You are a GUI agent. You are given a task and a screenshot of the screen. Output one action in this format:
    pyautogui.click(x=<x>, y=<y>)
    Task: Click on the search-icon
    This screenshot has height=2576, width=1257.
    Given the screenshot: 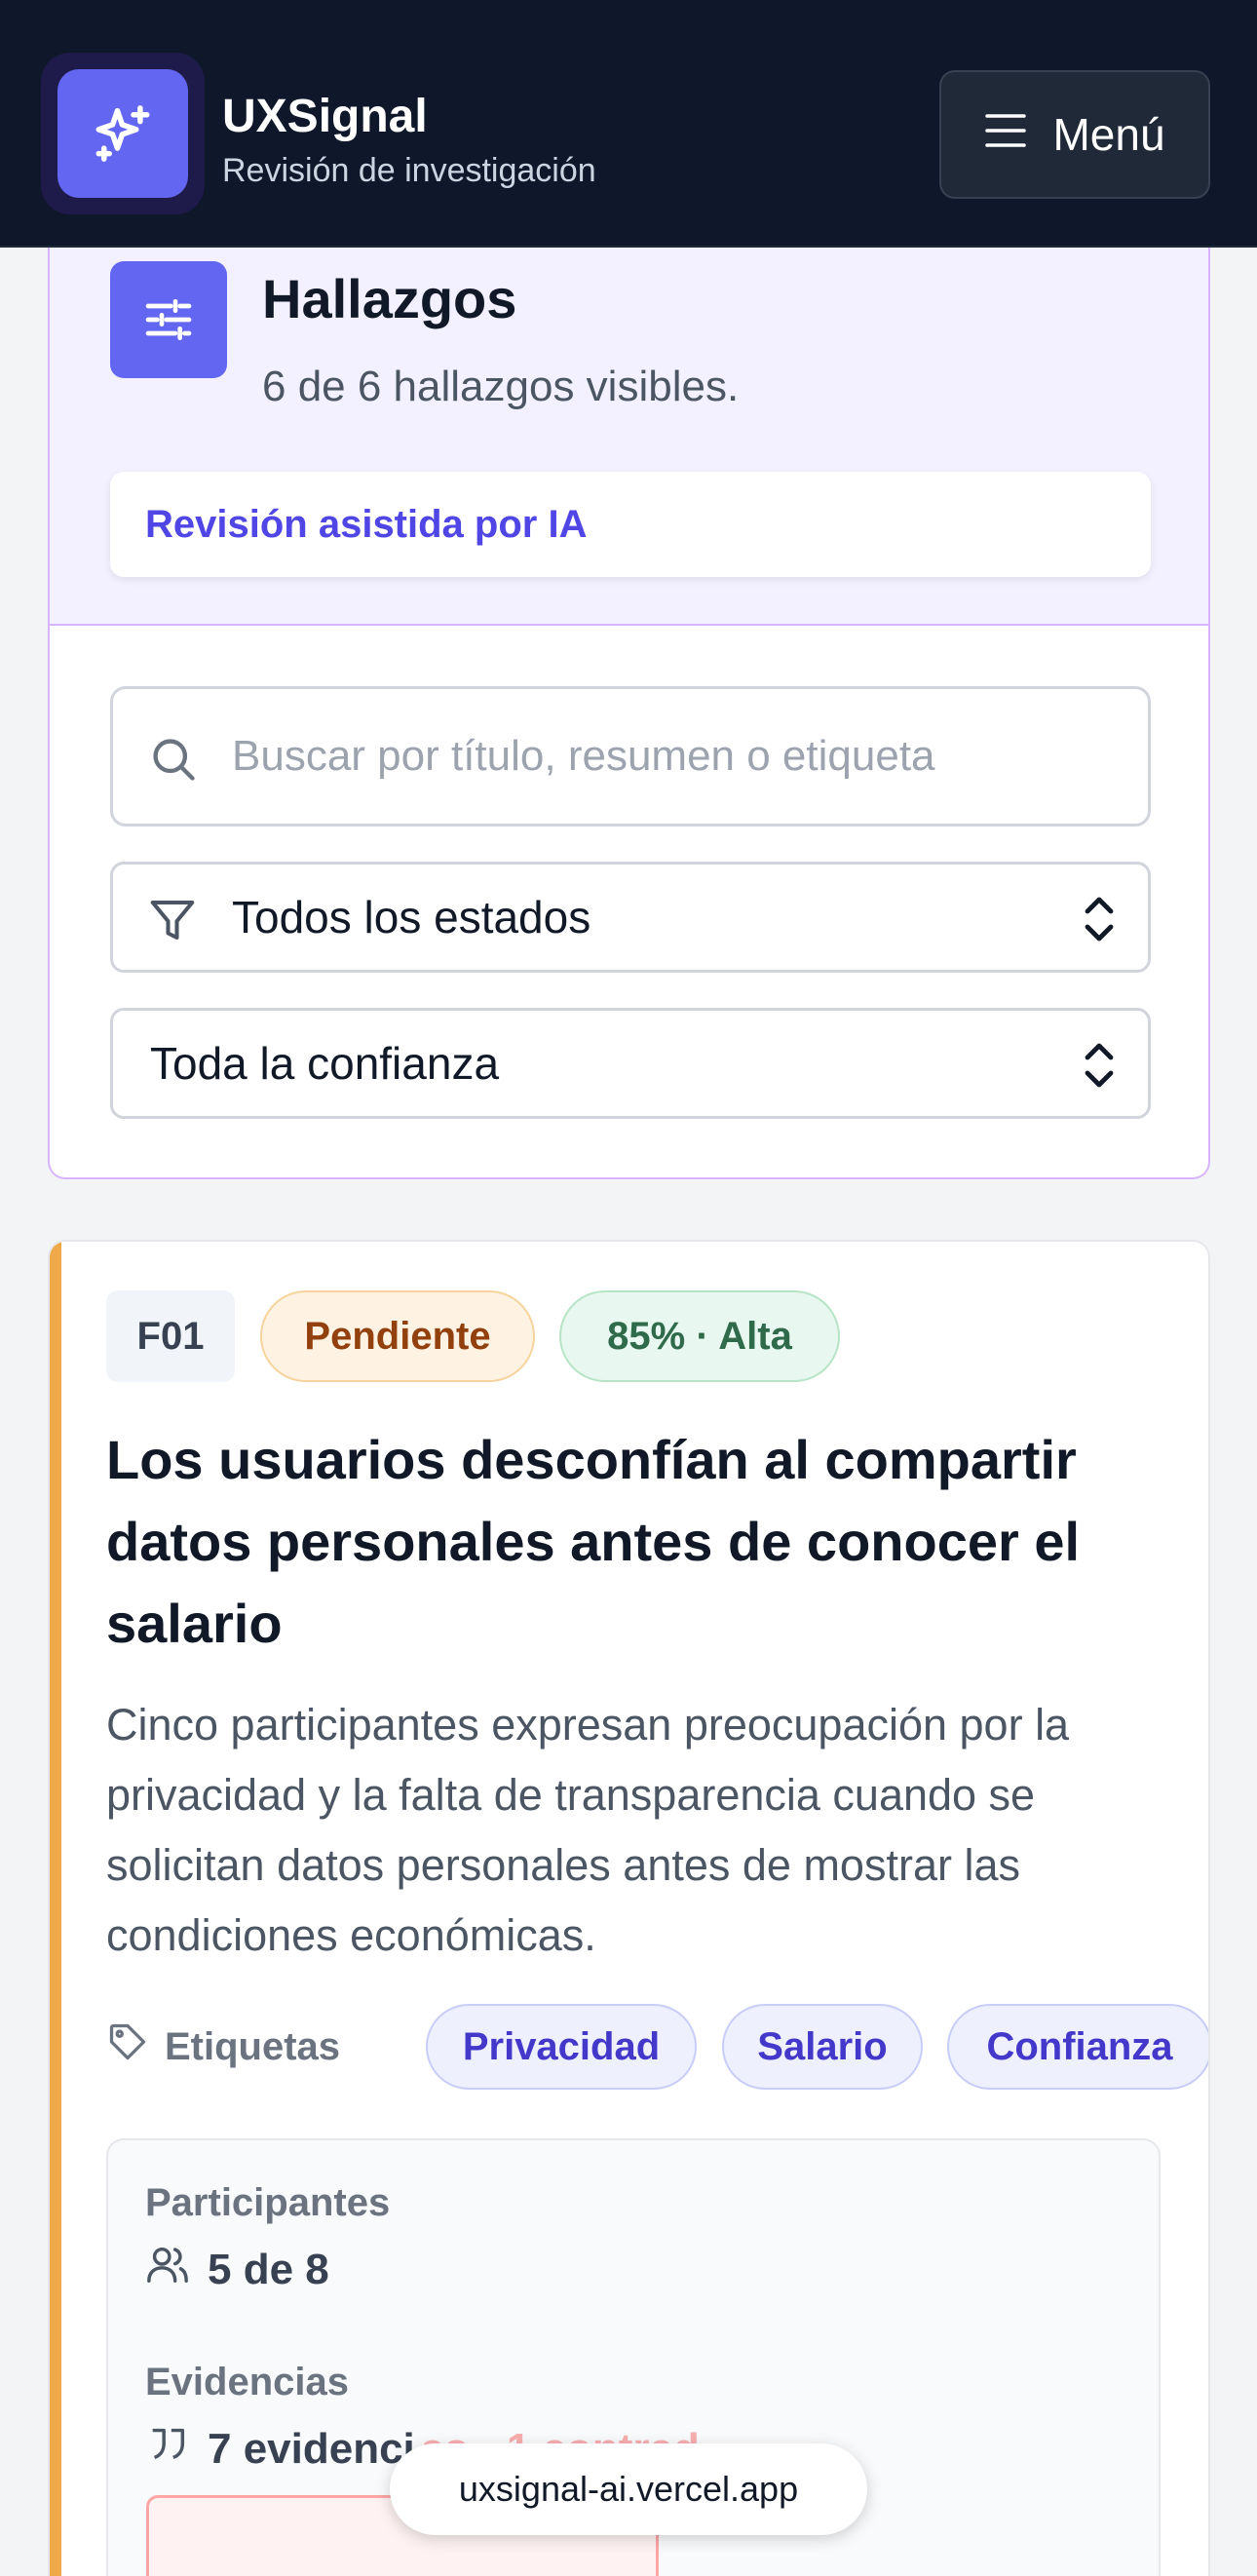 What is the action you would take?
    pyautogui.click(x=173, y=761)
    